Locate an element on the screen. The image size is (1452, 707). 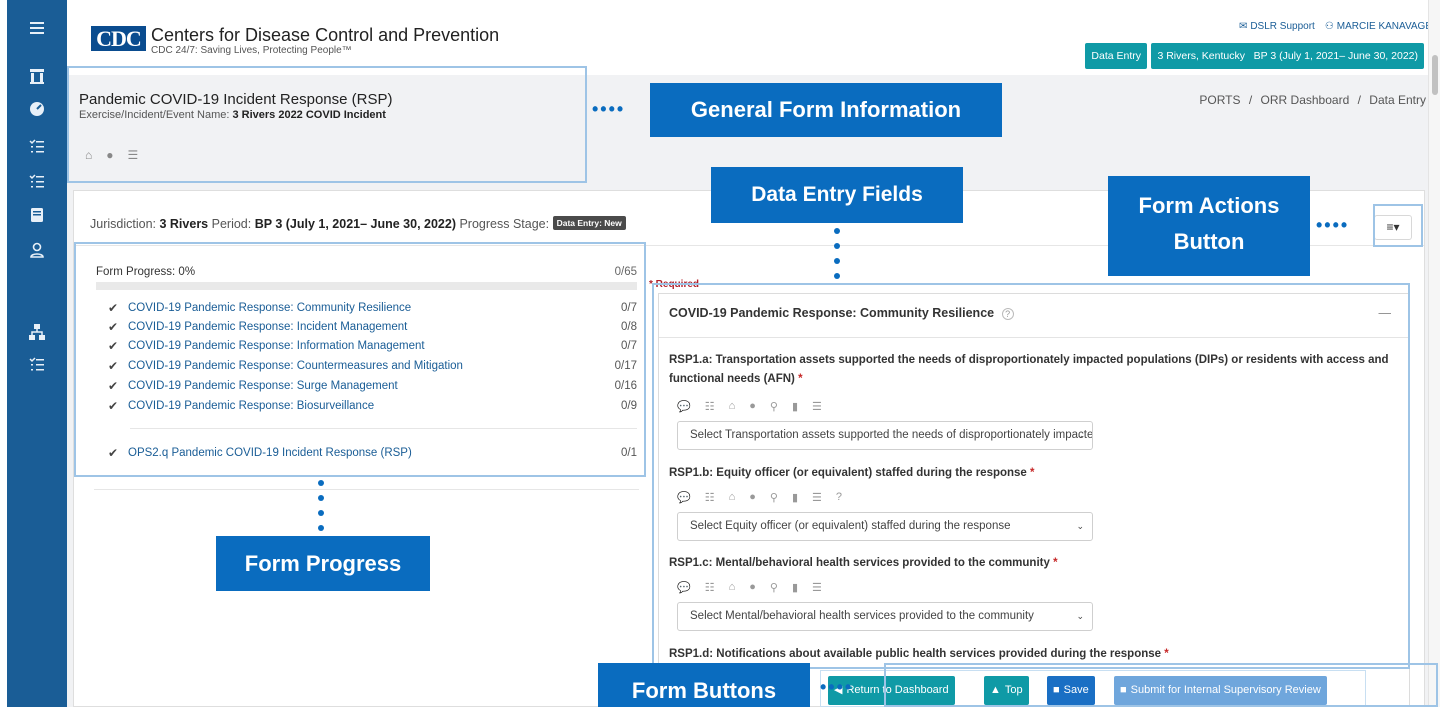
top-links: ✉ DSLR Support ⚇ MARCIE KANAVAGE is located at coordinates (1335, 26).